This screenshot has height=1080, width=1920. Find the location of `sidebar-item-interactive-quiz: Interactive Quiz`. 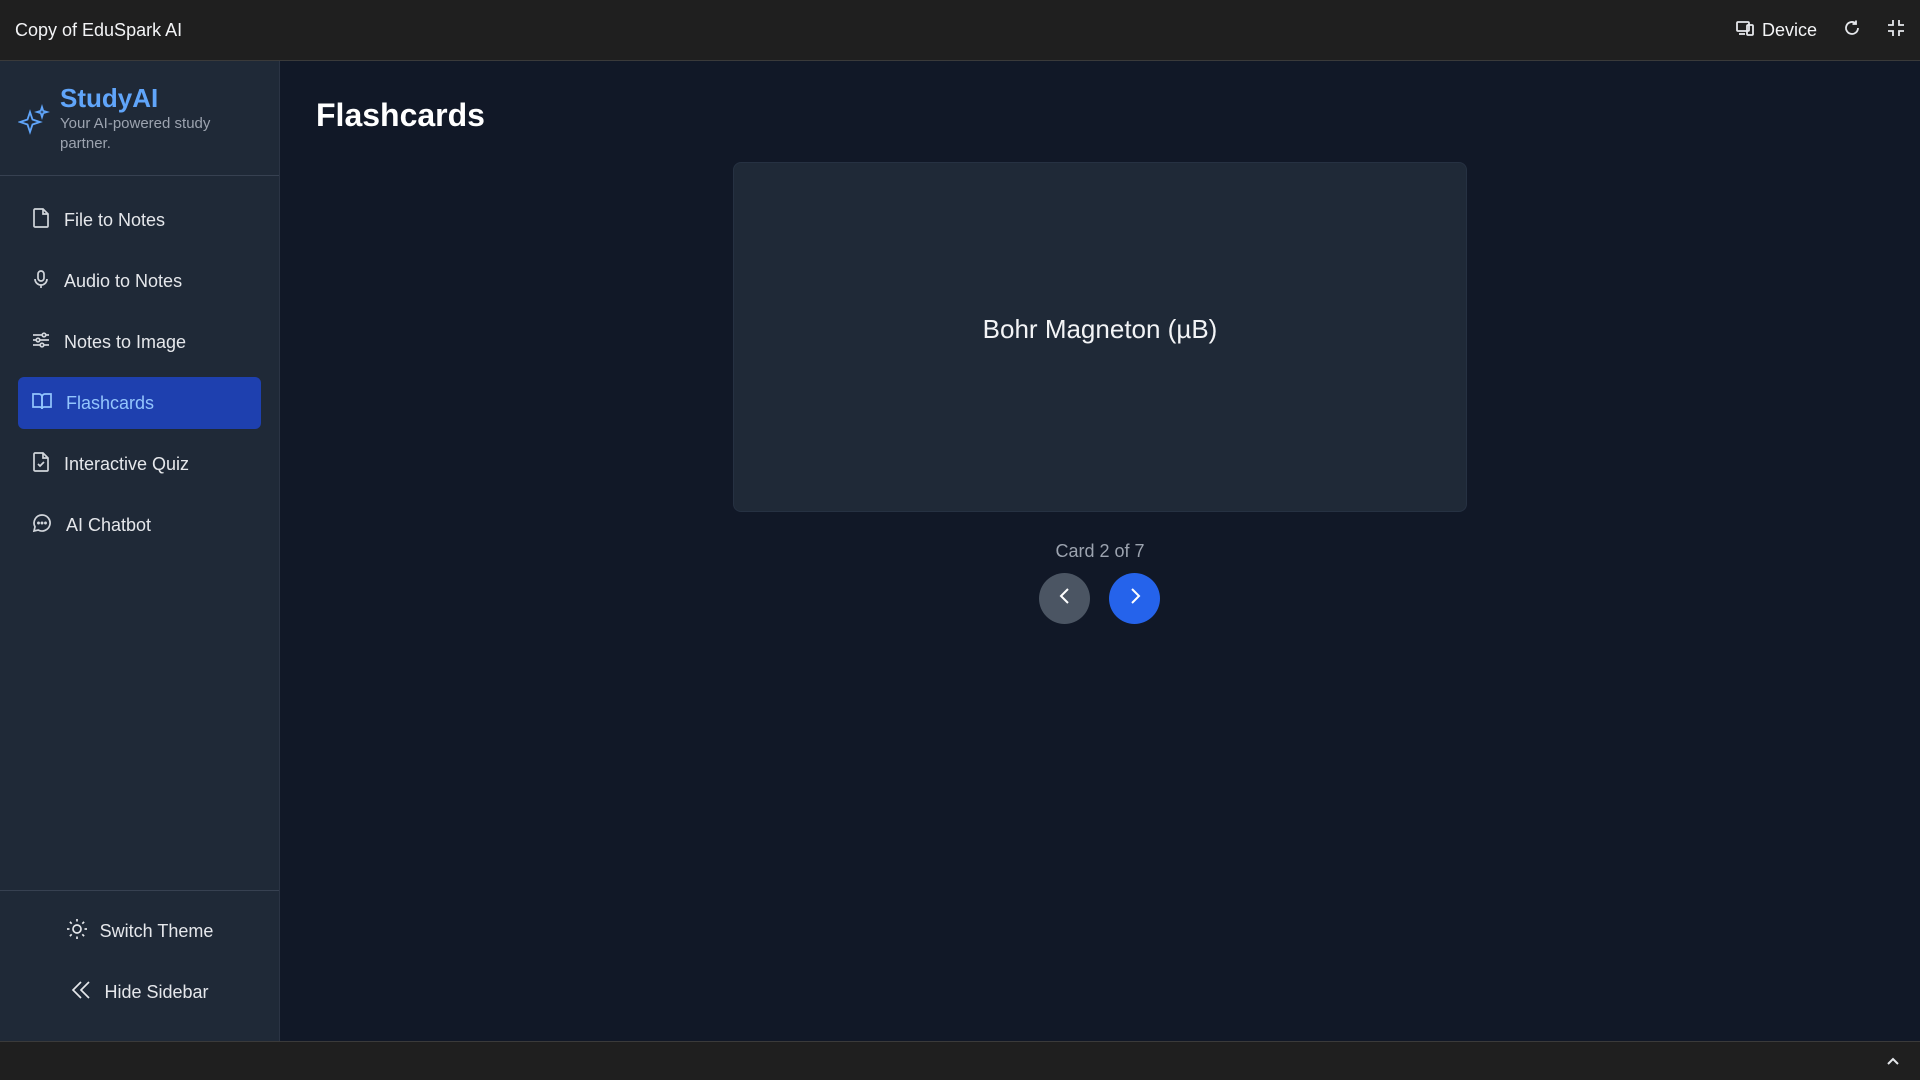

sidebar-item-interactive-quiz: Interactive Quiz is located at coordinates (139, 464).